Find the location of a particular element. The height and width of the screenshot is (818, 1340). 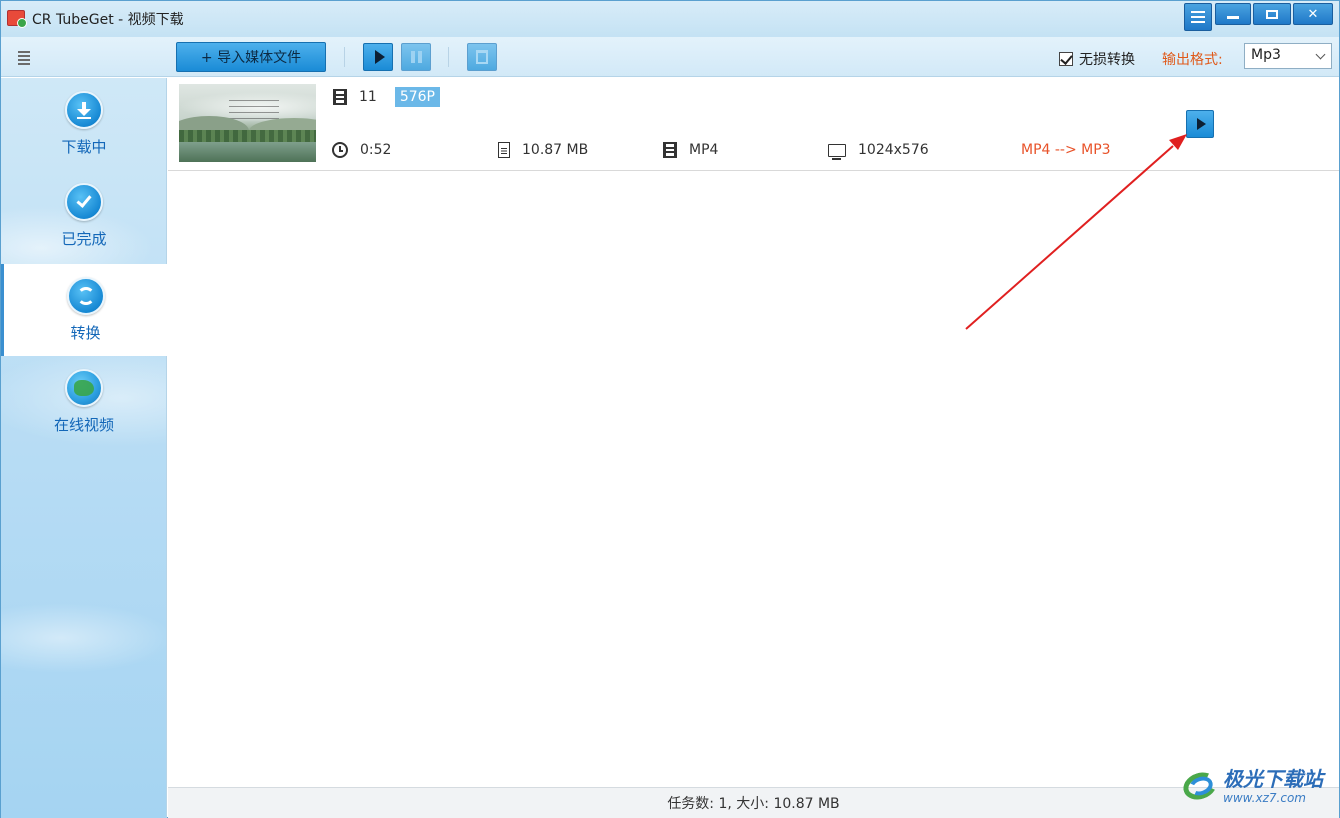

convert-icon is located at coordinates (85, 296).